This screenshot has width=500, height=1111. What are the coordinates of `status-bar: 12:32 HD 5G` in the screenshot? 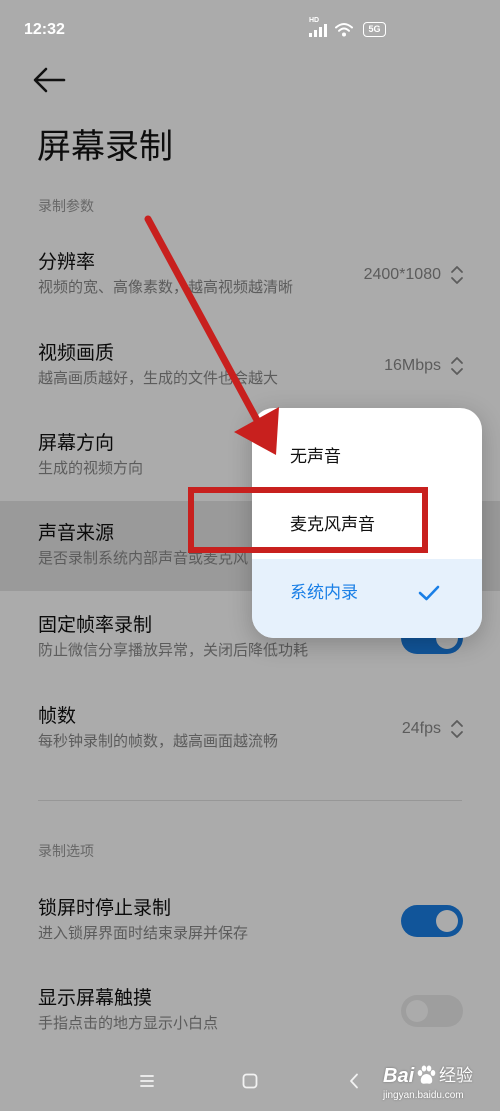 It's located at (250, 30).